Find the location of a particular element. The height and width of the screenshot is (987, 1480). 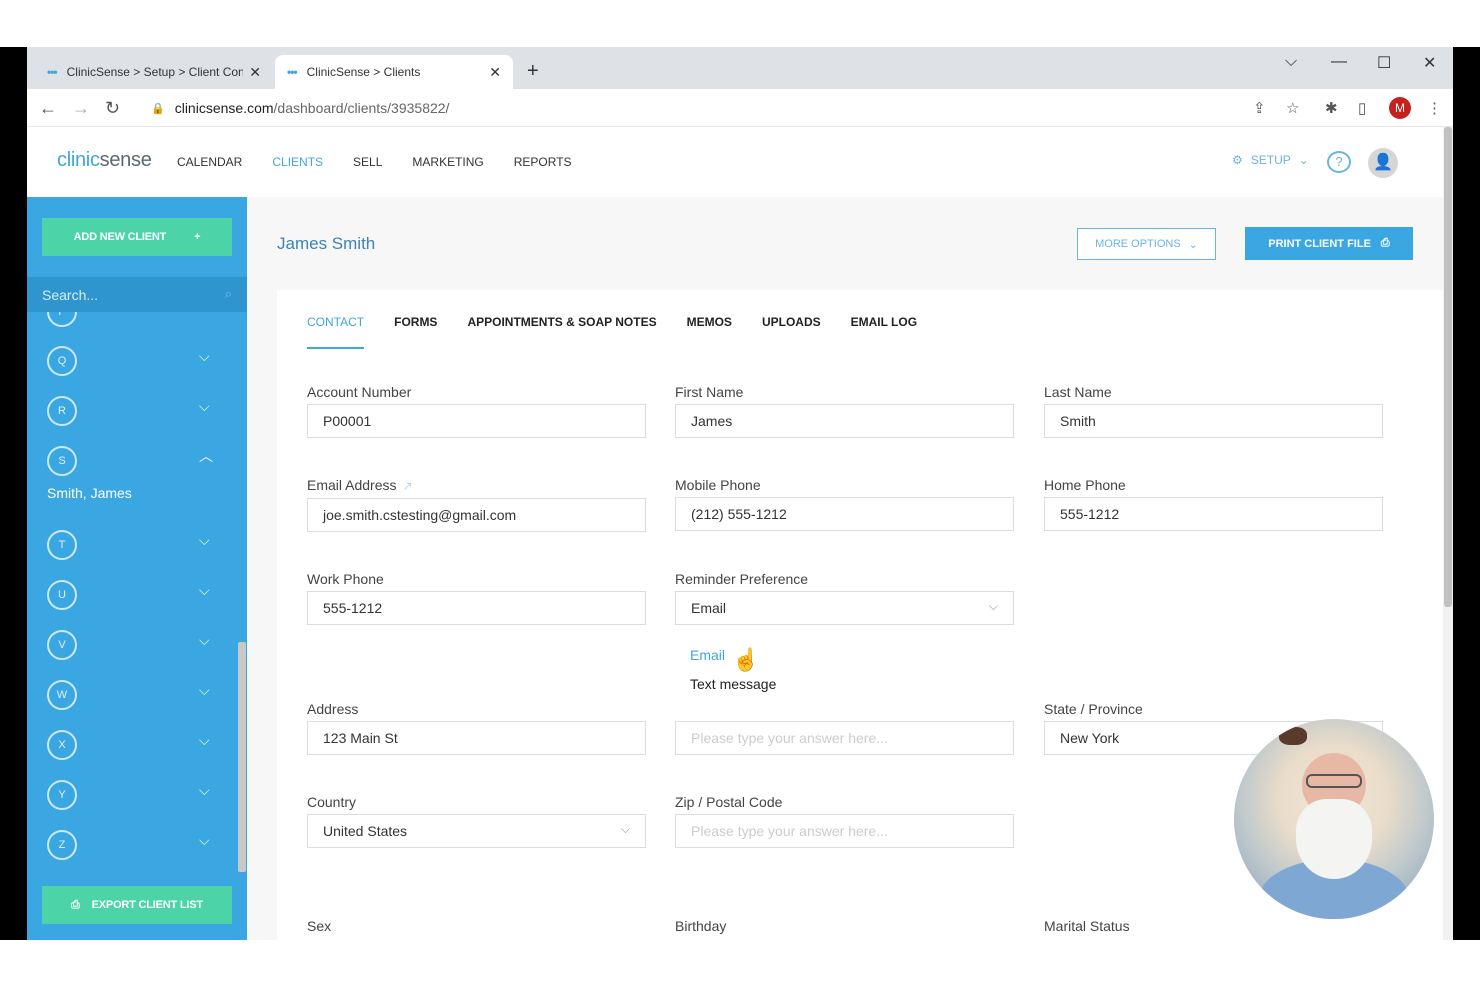

letter-row-p: P ⌵ is located at coordinates (137, 324).